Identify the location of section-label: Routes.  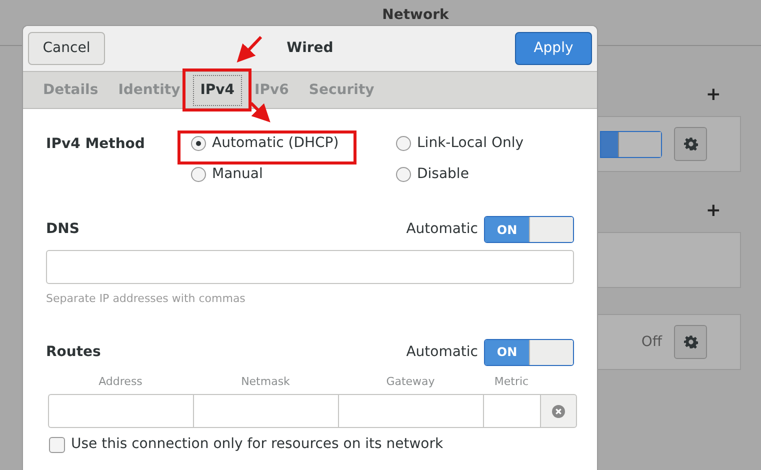
(73, 352).